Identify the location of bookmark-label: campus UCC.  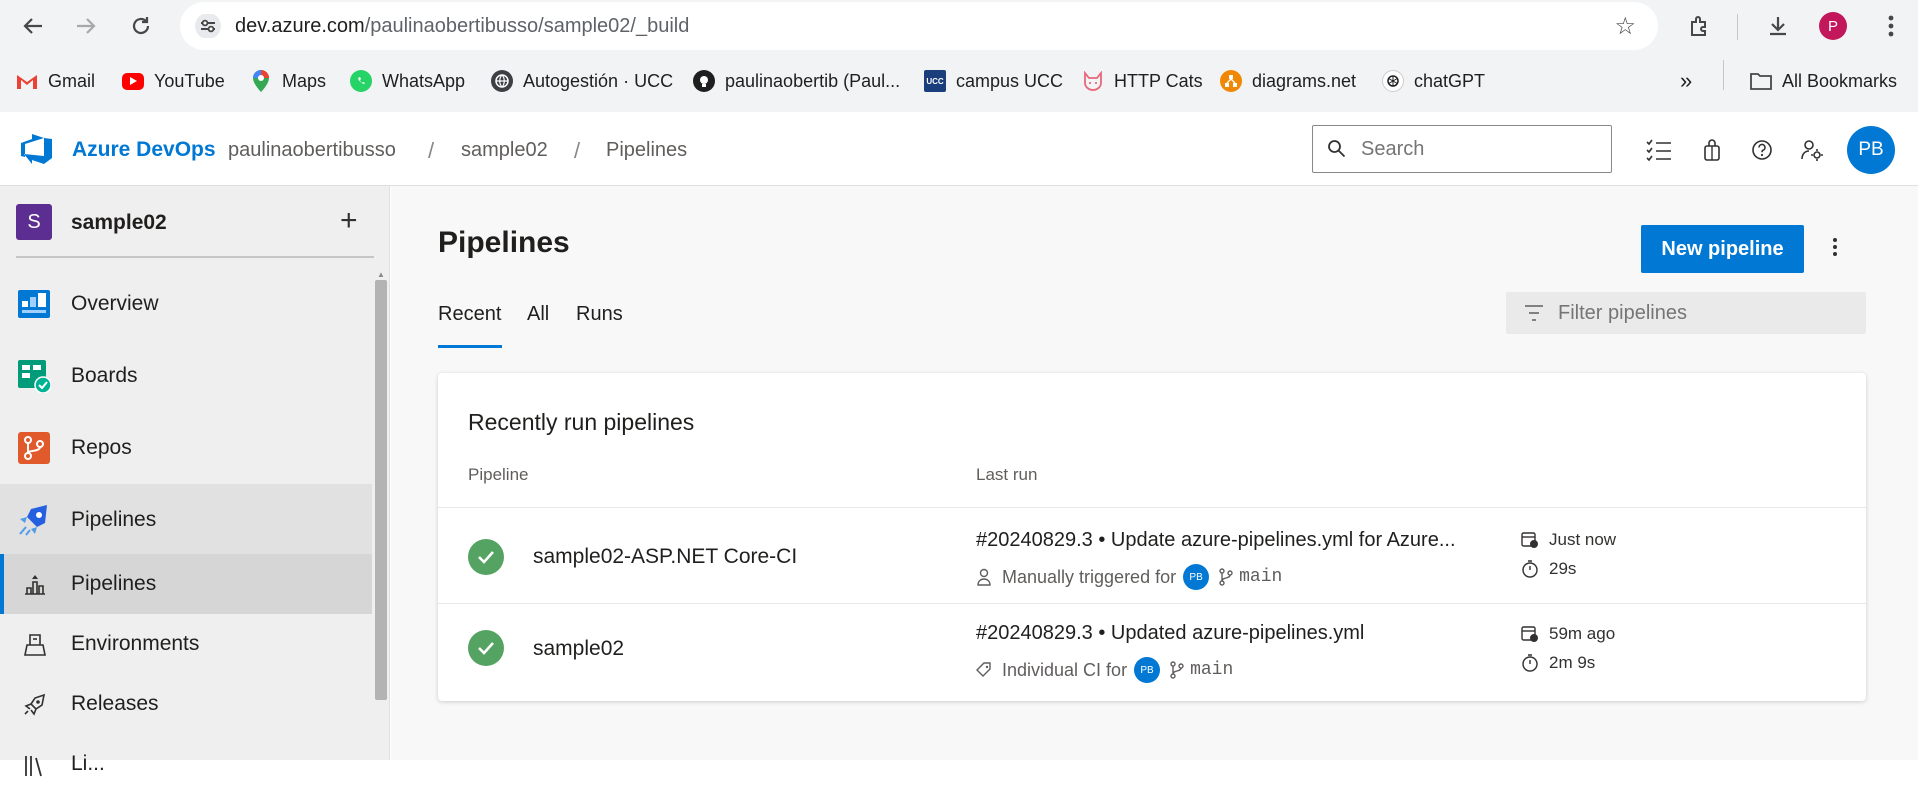
(1010, 80).